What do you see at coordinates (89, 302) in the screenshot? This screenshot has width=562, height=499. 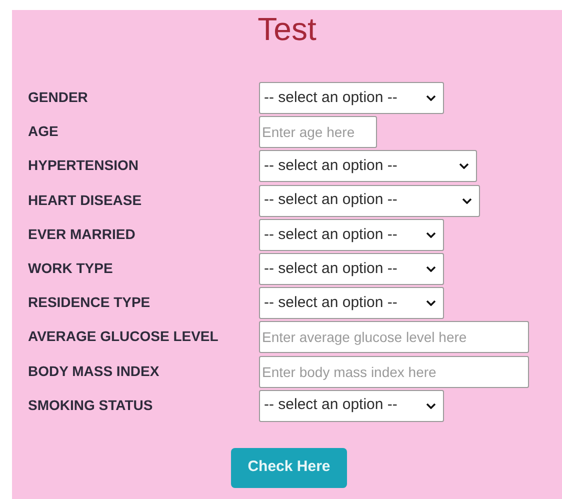 I see `field-label: RESIDENCE TYPE` at bounding box center [89, 302].